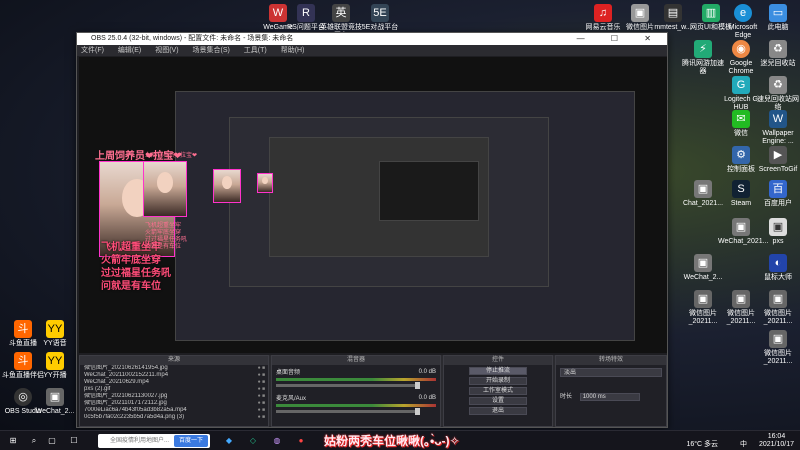 The image size is (800, 450). Describe the element at coordinates (277, 441) in the screenshot. I see `taskbar-app-icon: ◍` at that location.